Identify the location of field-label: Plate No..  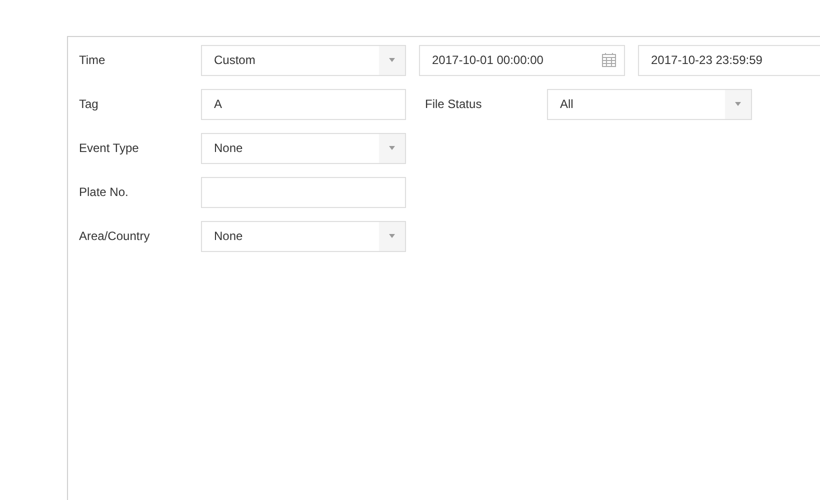
(104, 192).